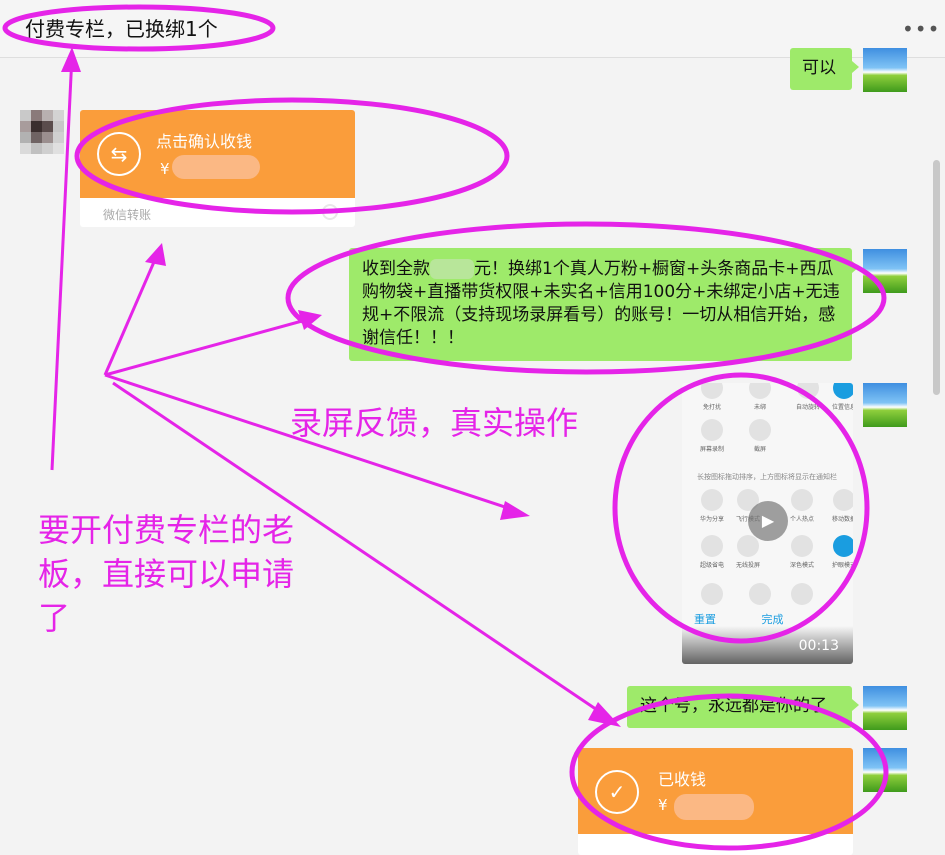  Describe the element at coordinates (127, 215) in the screenshot. I see `transfer-footer: 微信转账` at that location.